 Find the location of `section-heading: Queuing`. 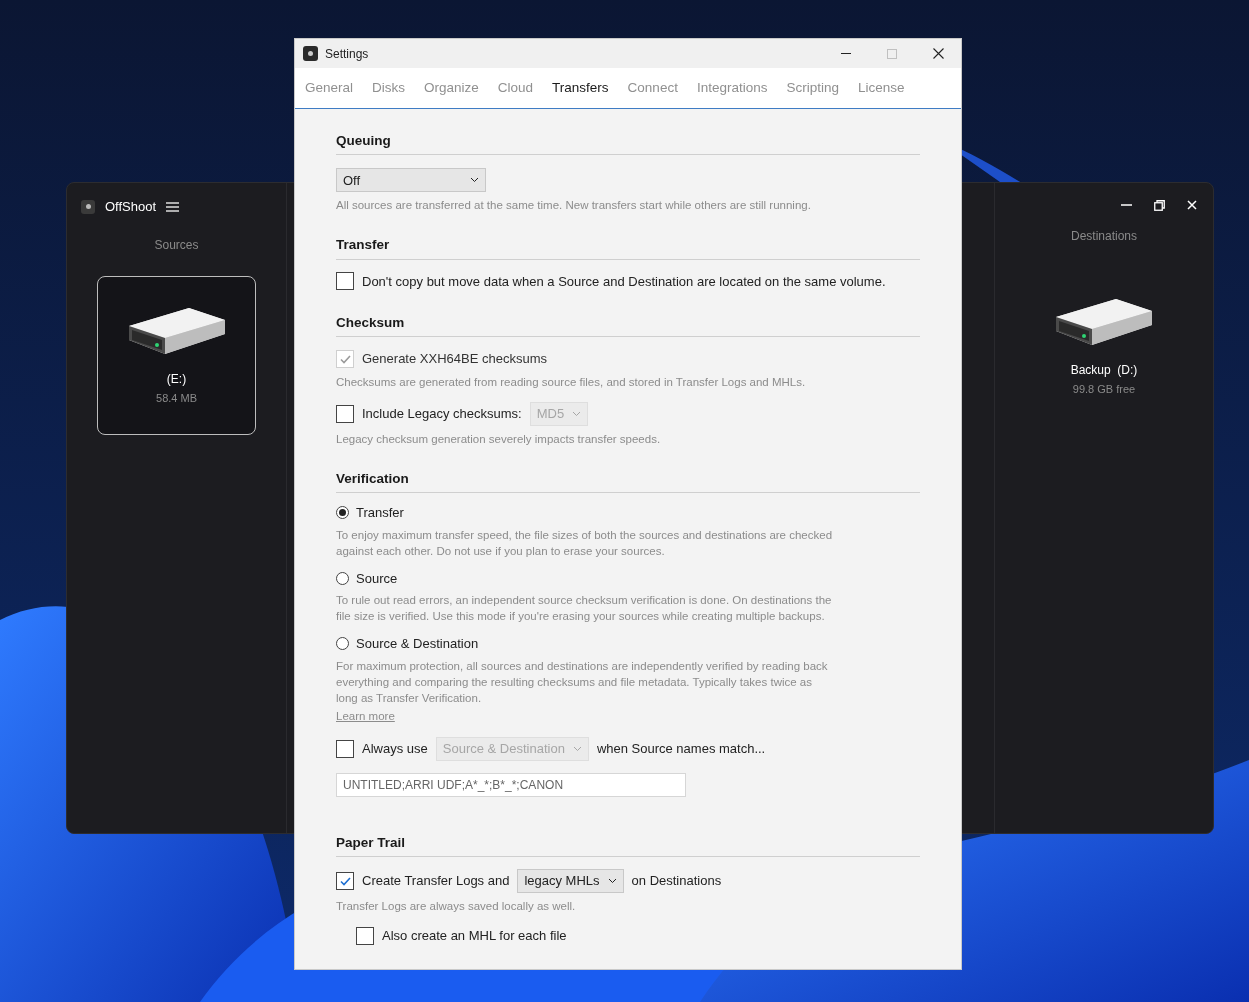

section-heading: Queuing is located at coordinates (628, 143).